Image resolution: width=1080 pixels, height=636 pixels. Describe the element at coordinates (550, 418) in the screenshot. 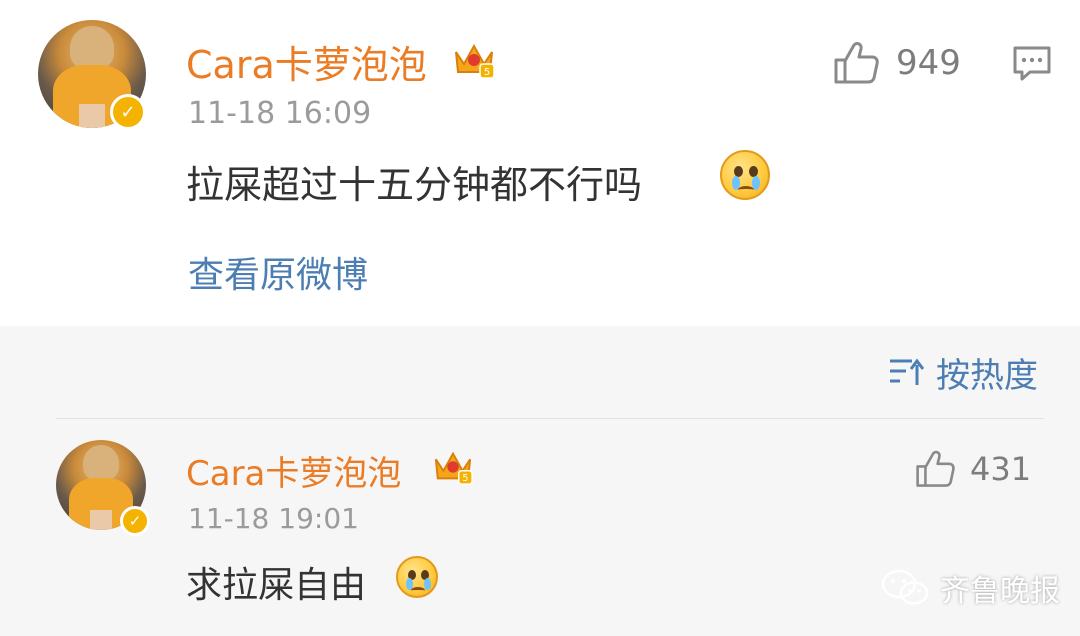

I see `divider` at that location.